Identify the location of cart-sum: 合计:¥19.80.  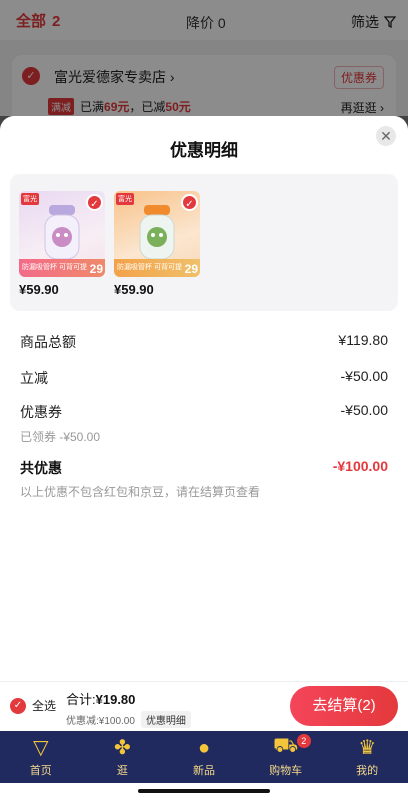
(101, 699).